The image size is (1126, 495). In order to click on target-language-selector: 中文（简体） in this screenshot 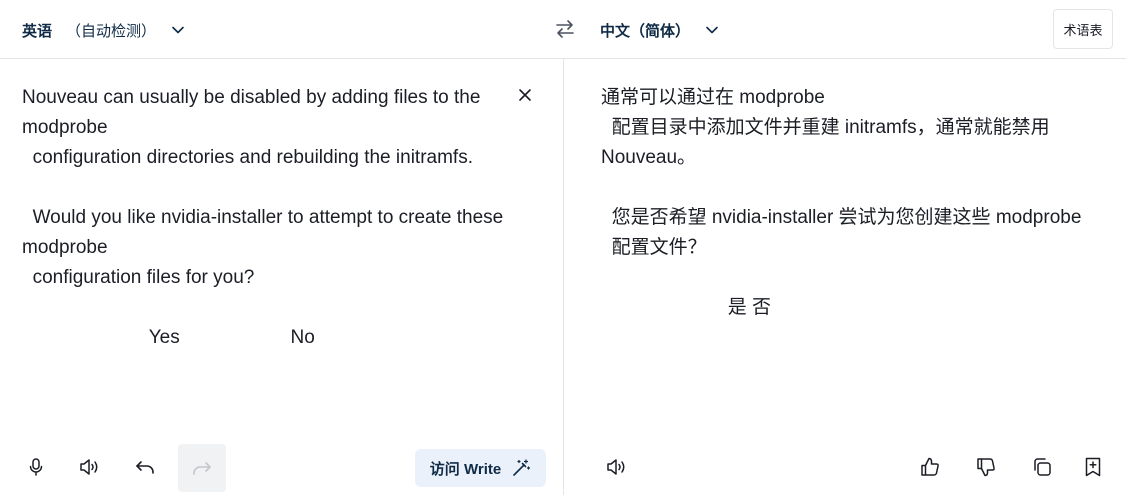, I will do `click(660, 30)`.